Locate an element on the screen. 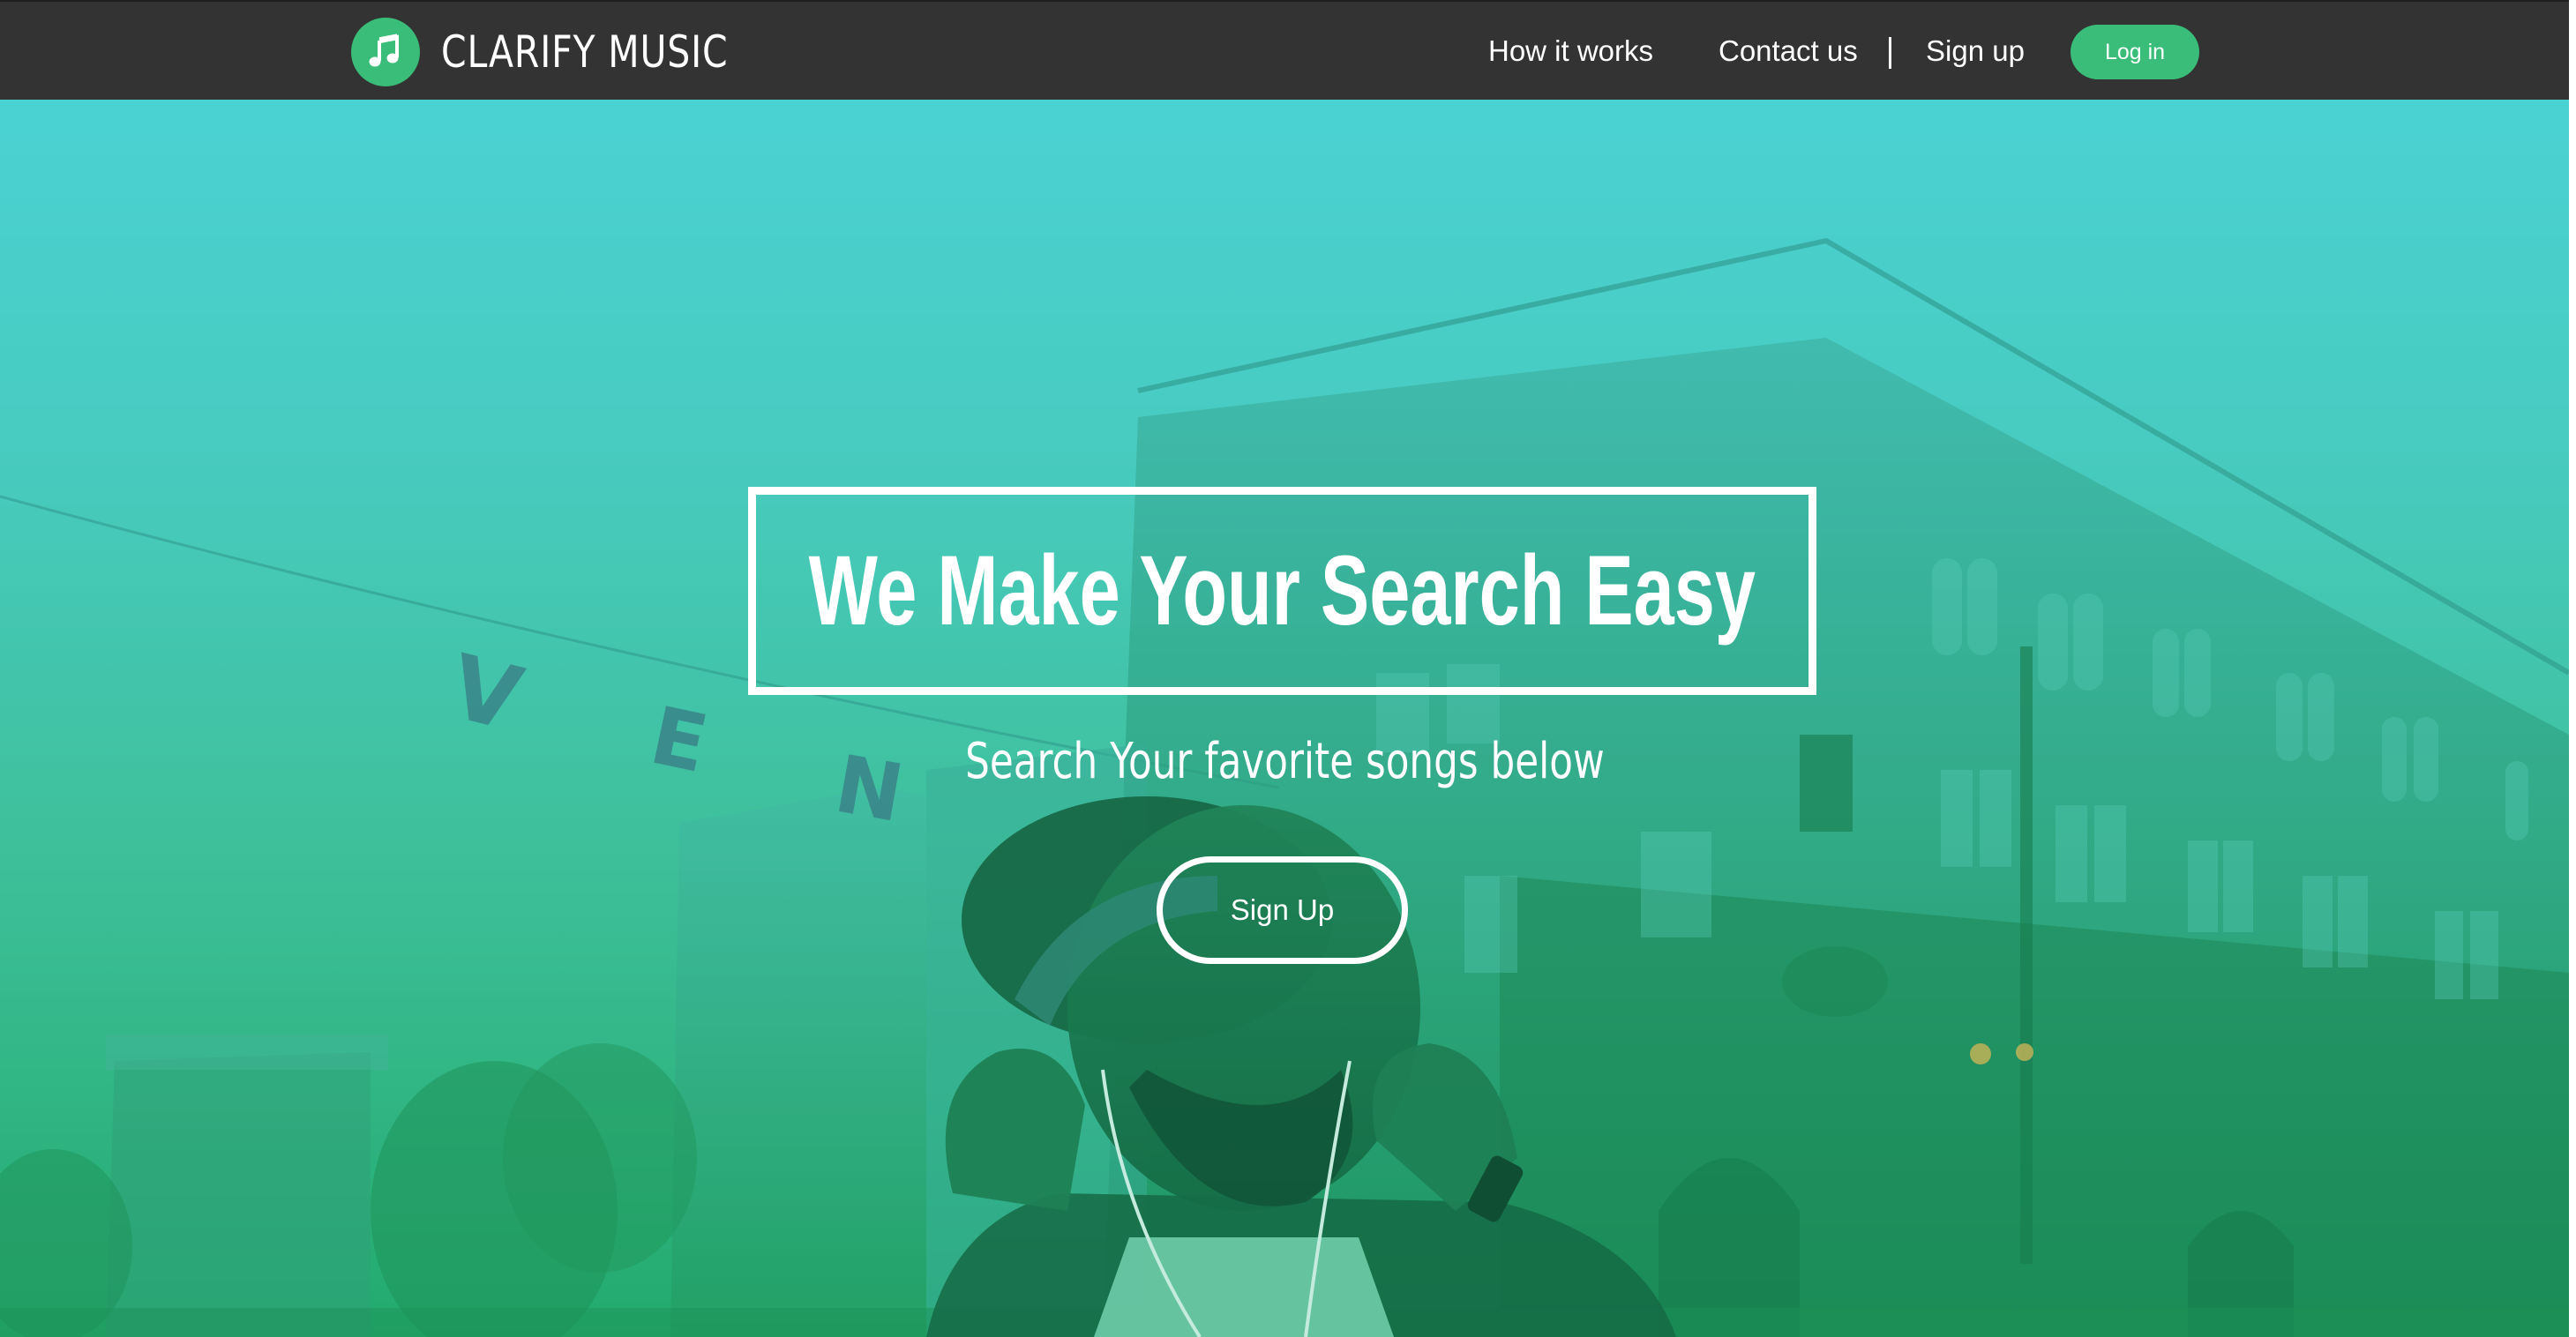 This screenshot has height=1337, width=2576. nav-contact-us: Contact us is located at coordinates (1789, 51).